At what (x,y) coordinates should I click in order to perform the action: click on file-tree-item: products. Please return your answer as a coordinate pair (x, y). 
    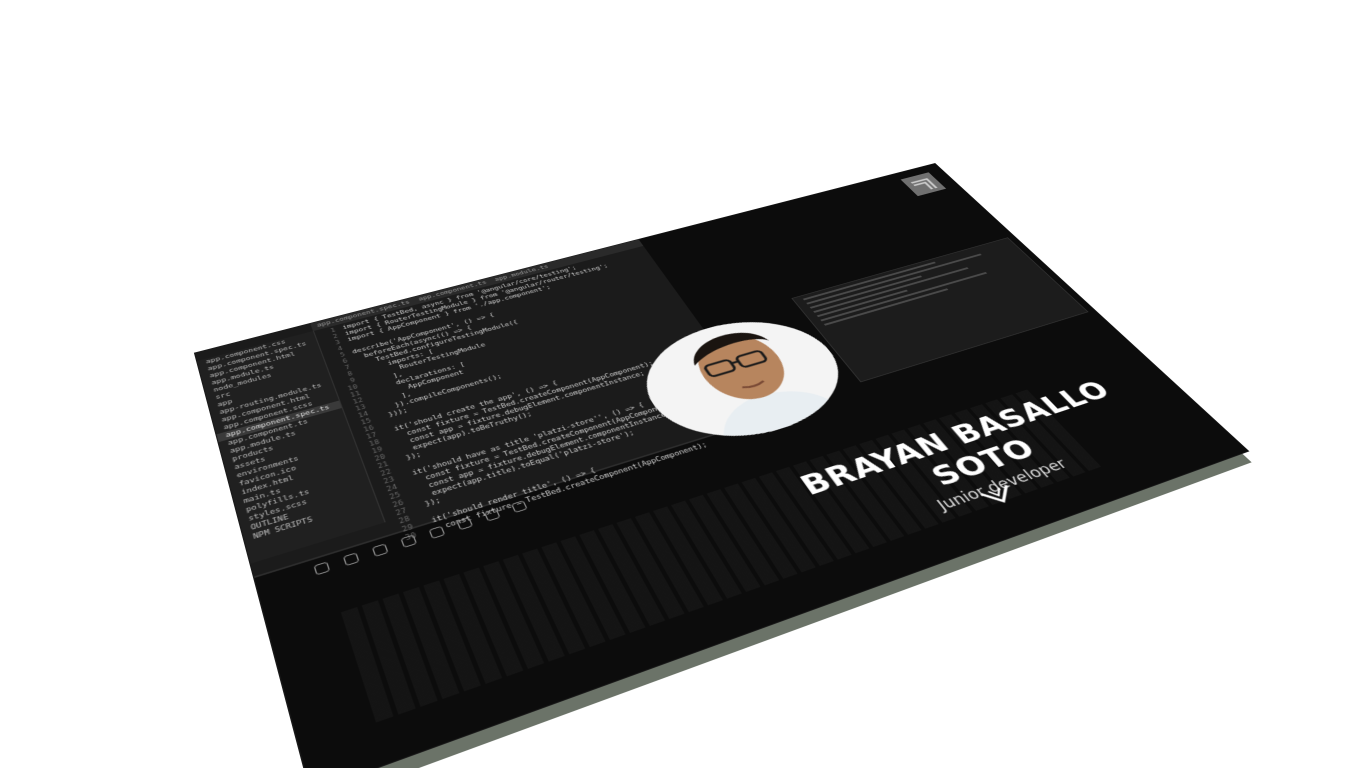
    Looking at the image, I should click on (287, 444).